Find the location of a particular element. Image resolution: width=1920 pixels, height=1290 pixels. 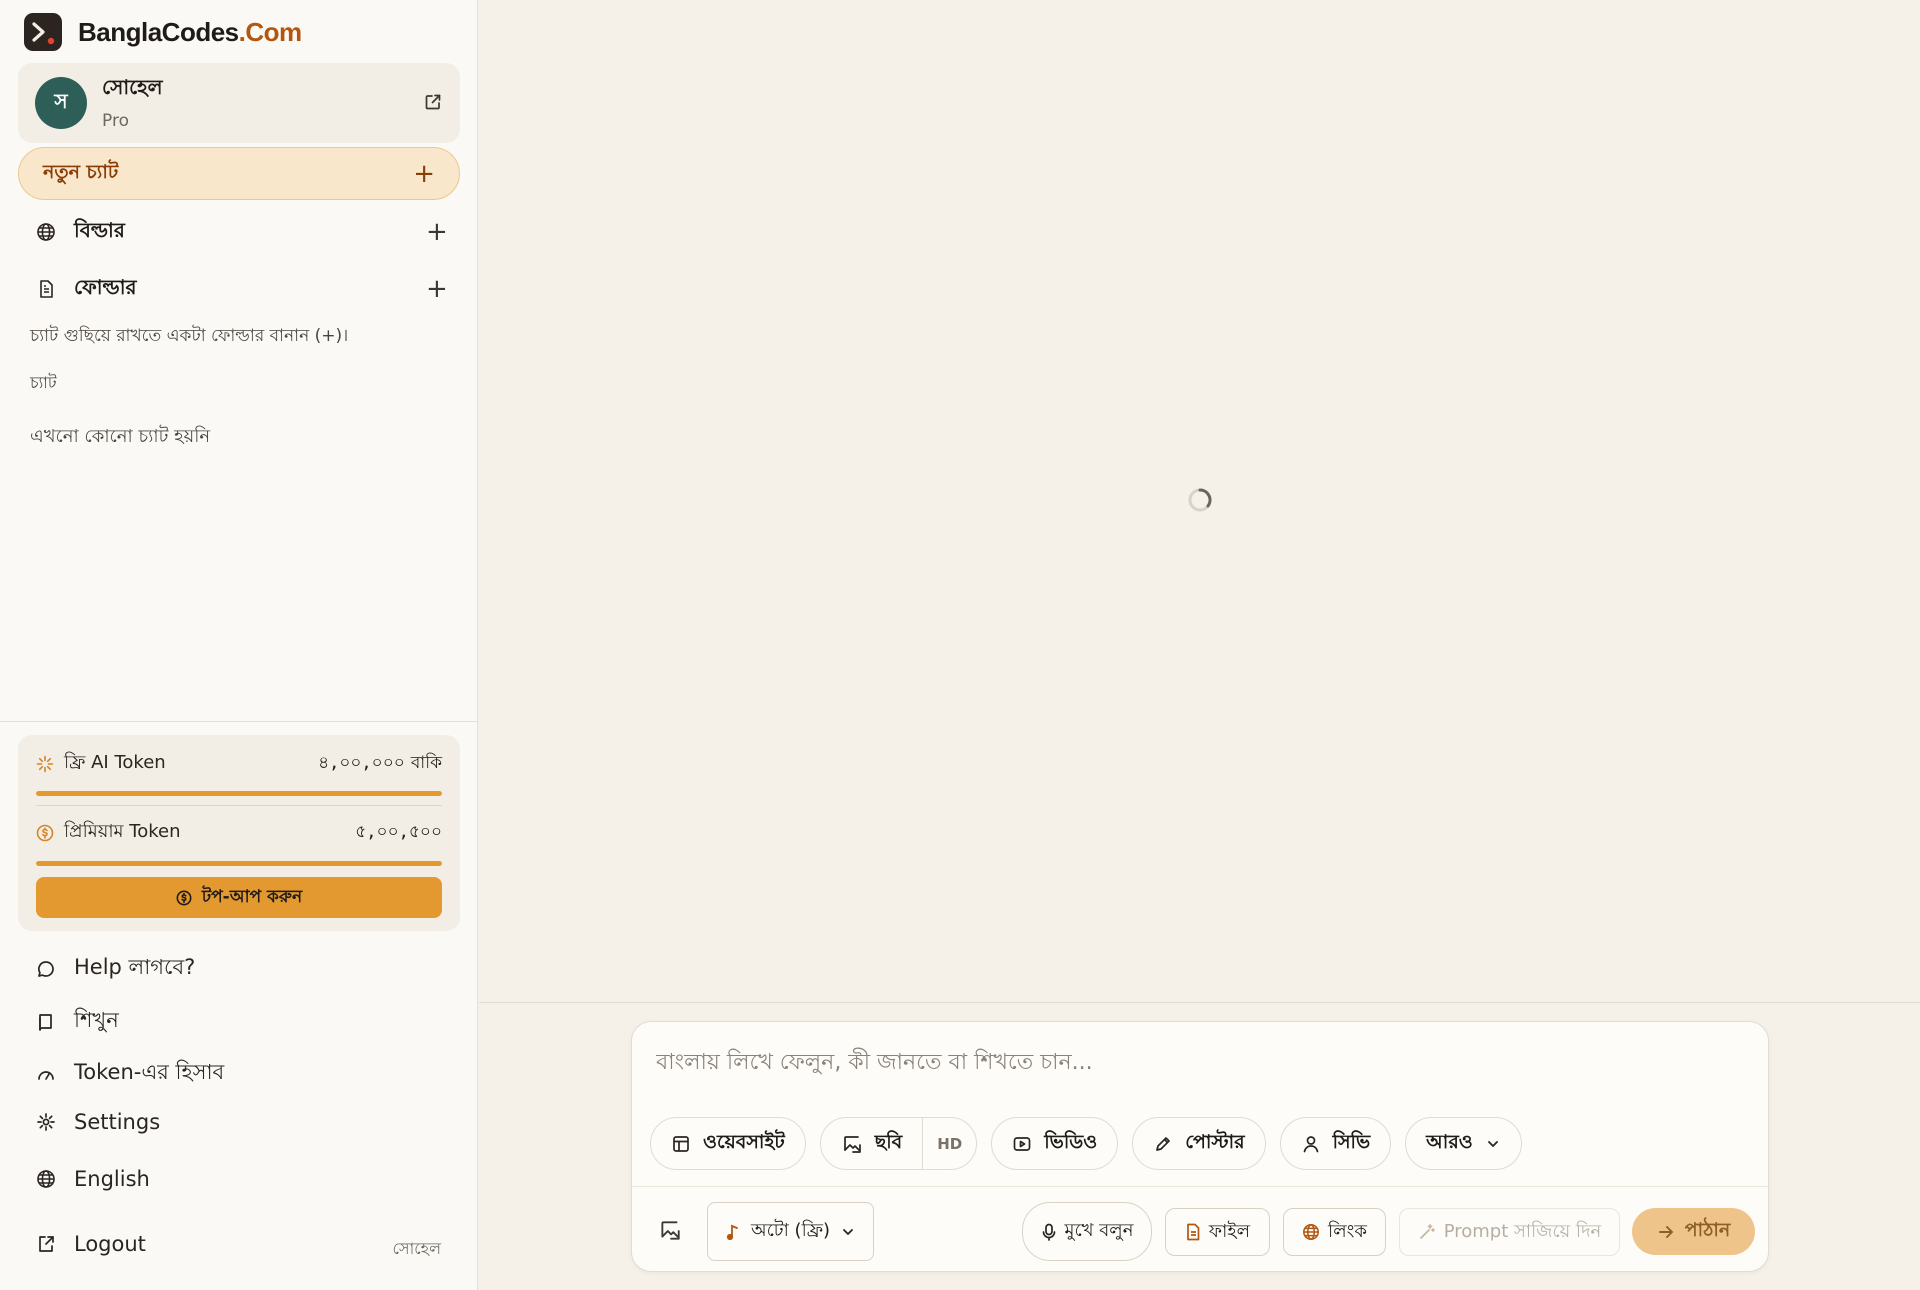

chip-video: ভিডিও is located at coordinates (1055, 1143).